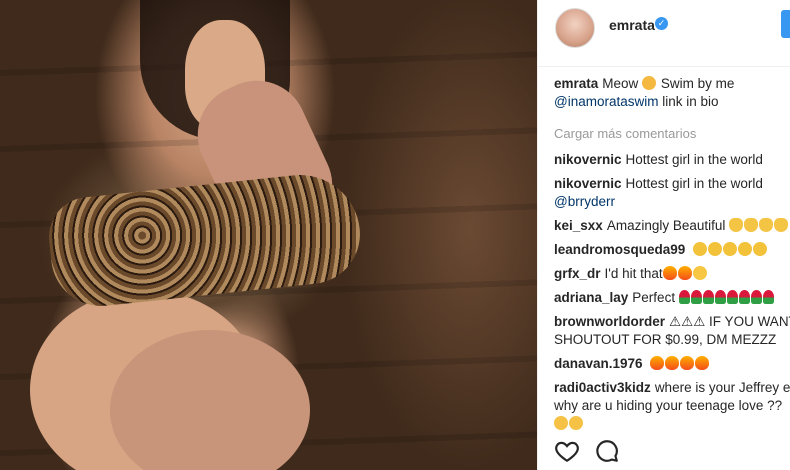 The width and height of the screenshot is (790, 470). What do you see at coordinates (661, 23) in the screenshot?
I see `verified-badge-icon: ✓` at bounding box center [661, 23].